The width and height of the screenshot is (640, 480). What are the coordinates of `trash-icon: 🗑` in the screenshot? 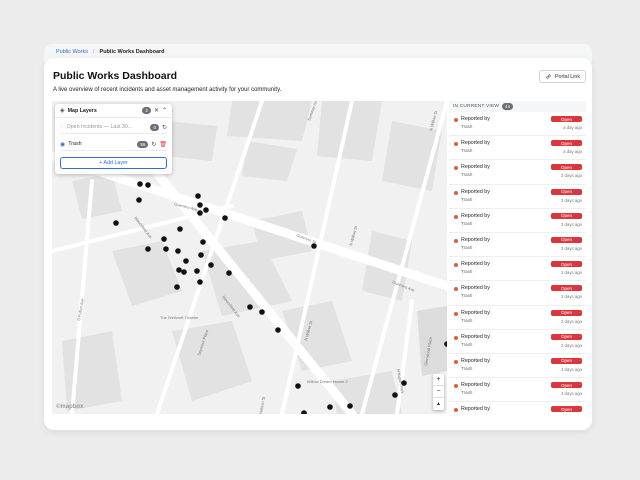 It's located at (163, 144).